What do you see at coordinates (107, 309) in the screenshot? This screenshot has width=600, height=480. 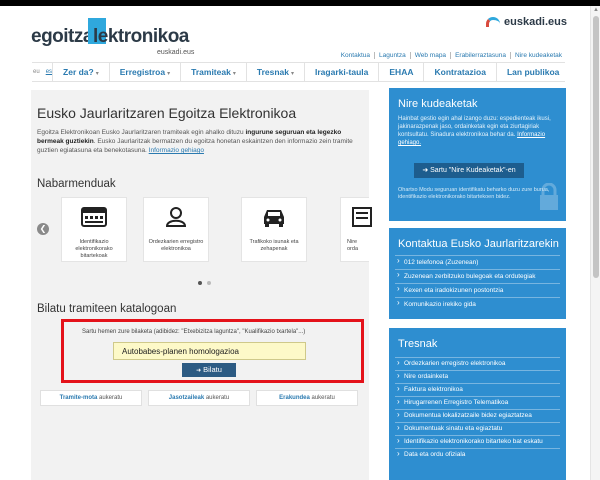 I see `search-heading: Bilatu tramiteen katalogoan` at bounding box center [107, 309].